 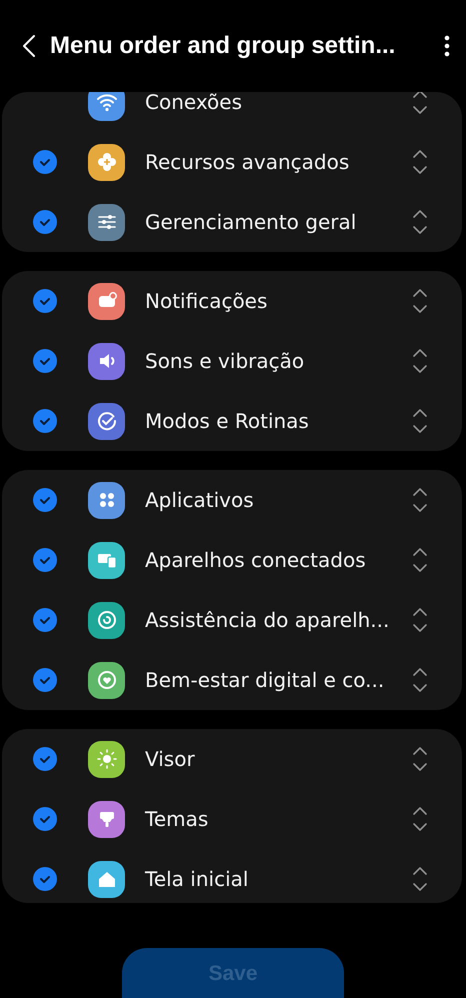 I want to click on menu-item-label: Temas, so click(x=177, y=819).